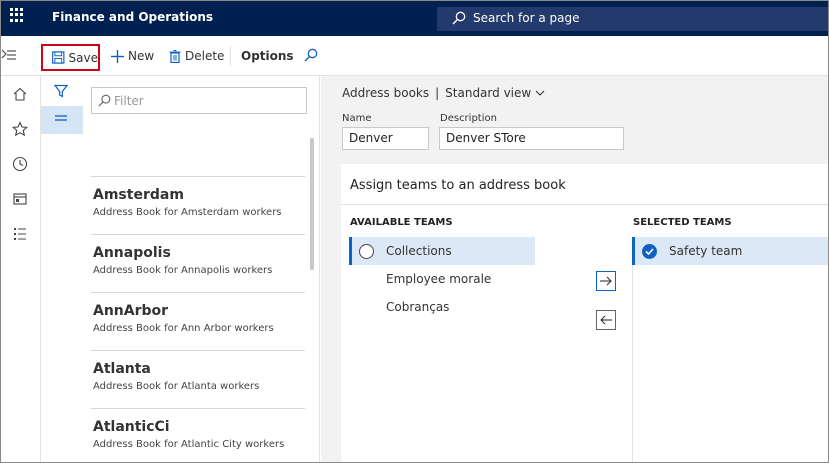 Image resolution: width=829 pixels, height=463 pixels. Describe the element at coordinates (414, 18) in the screenshot. I see `top-bar: Finance and Operations Search for a page` at that location.